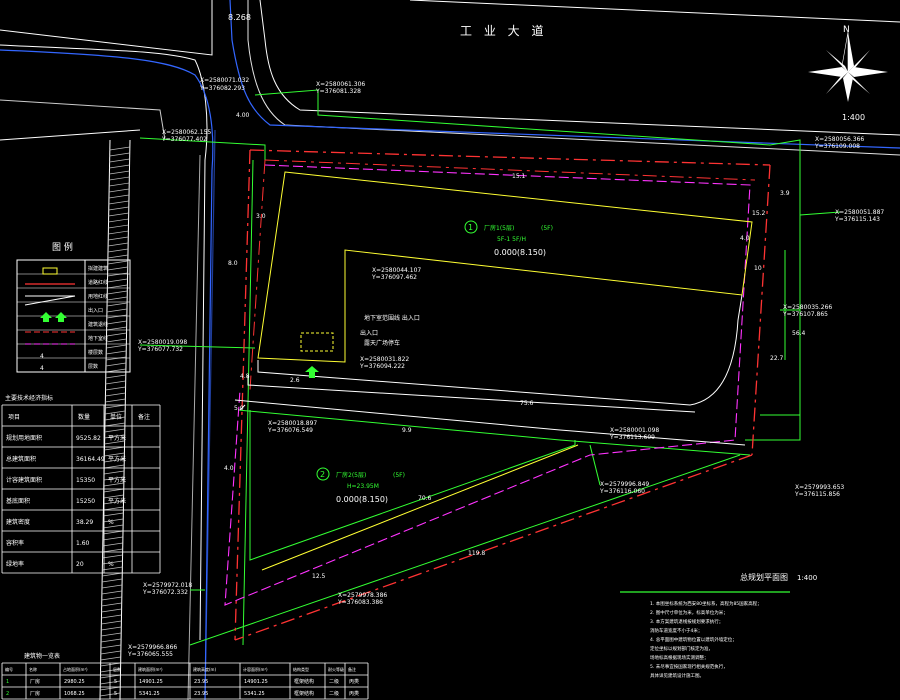 This screenshot has height=700, width=900. What do you see at coordinates (336, 669) in the screenshot?
I see `building-table-header: 耐火等级` at bounding box center [336, 669].